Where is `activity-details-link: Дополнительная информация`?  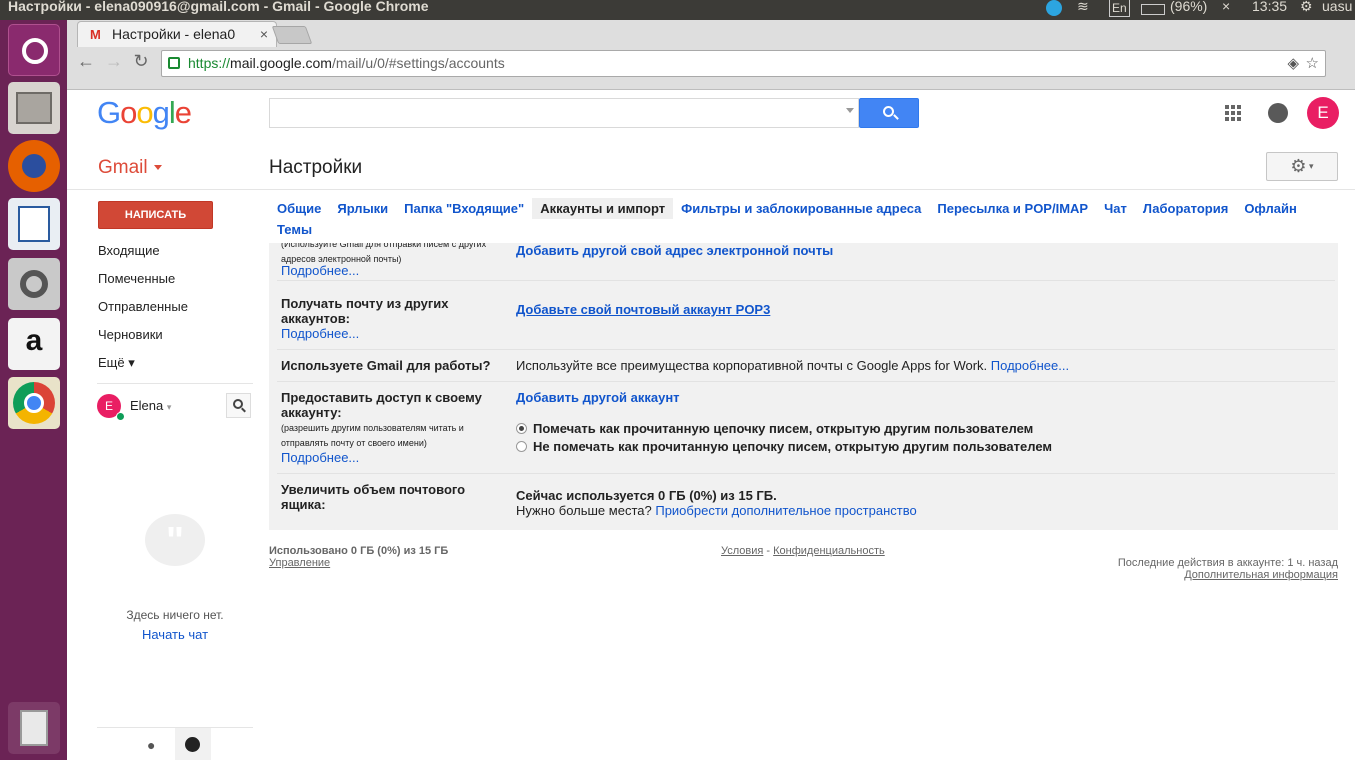 activity-details-link: Дополнительная информация is located at coordinates (1261, 575).